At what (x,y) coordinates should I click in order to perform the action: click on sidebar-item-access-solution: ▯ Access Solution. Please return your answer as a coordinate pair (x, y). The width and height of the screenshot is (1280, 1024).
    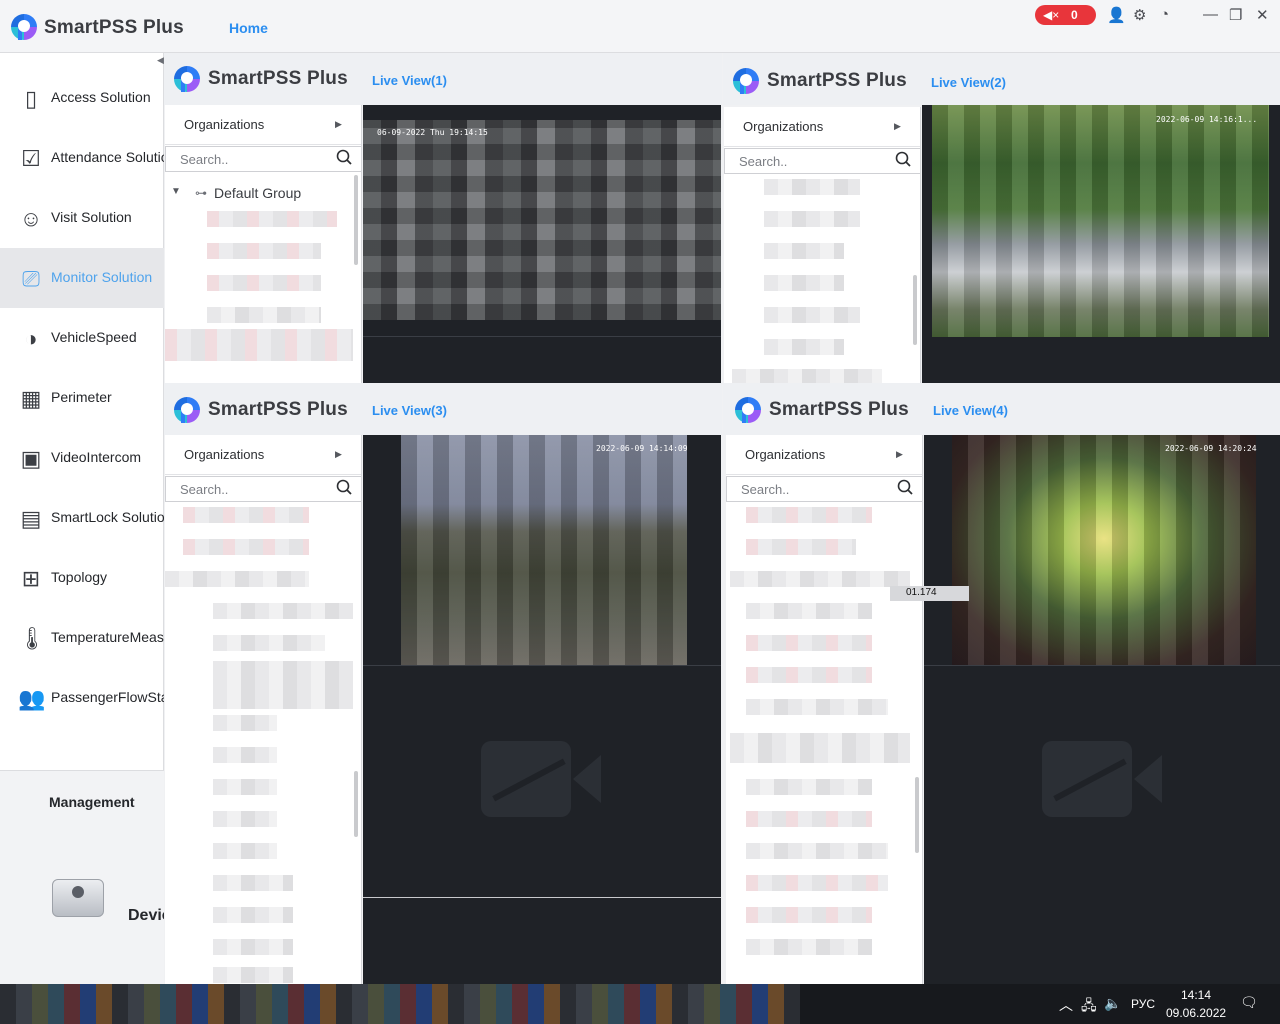
    Looking at the image, I should click on (82, 98).